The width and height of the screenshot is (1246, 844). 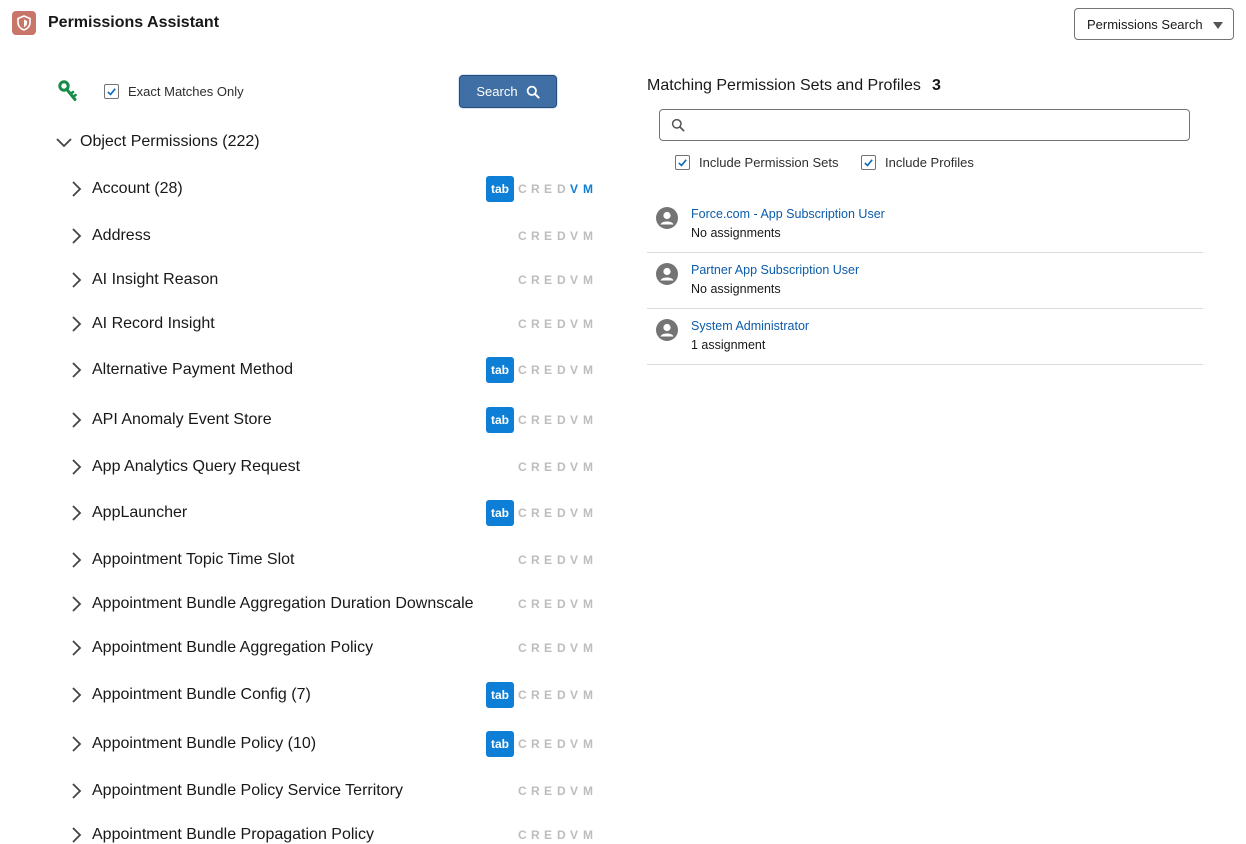 I want to click on results-search-box, so click(x=924, y=125).